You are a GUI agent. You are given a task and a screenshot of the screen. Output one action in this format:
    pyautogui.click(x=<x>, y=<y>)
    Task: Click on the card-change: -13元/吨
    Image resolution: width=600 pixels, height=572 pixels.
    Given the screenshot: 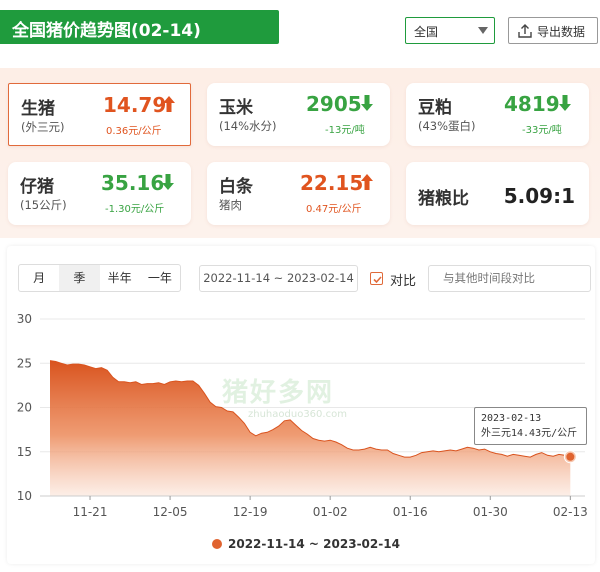 What is the action you would take?
    pyautogui.click(x=345, y=130)
    